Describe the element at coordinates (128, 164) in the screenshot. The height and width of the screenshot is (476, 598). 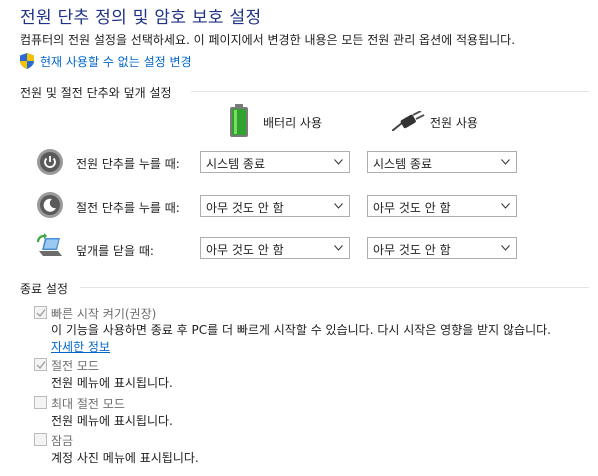
I see `power-button-label: 전원 단추를 누를 때:` at that location.